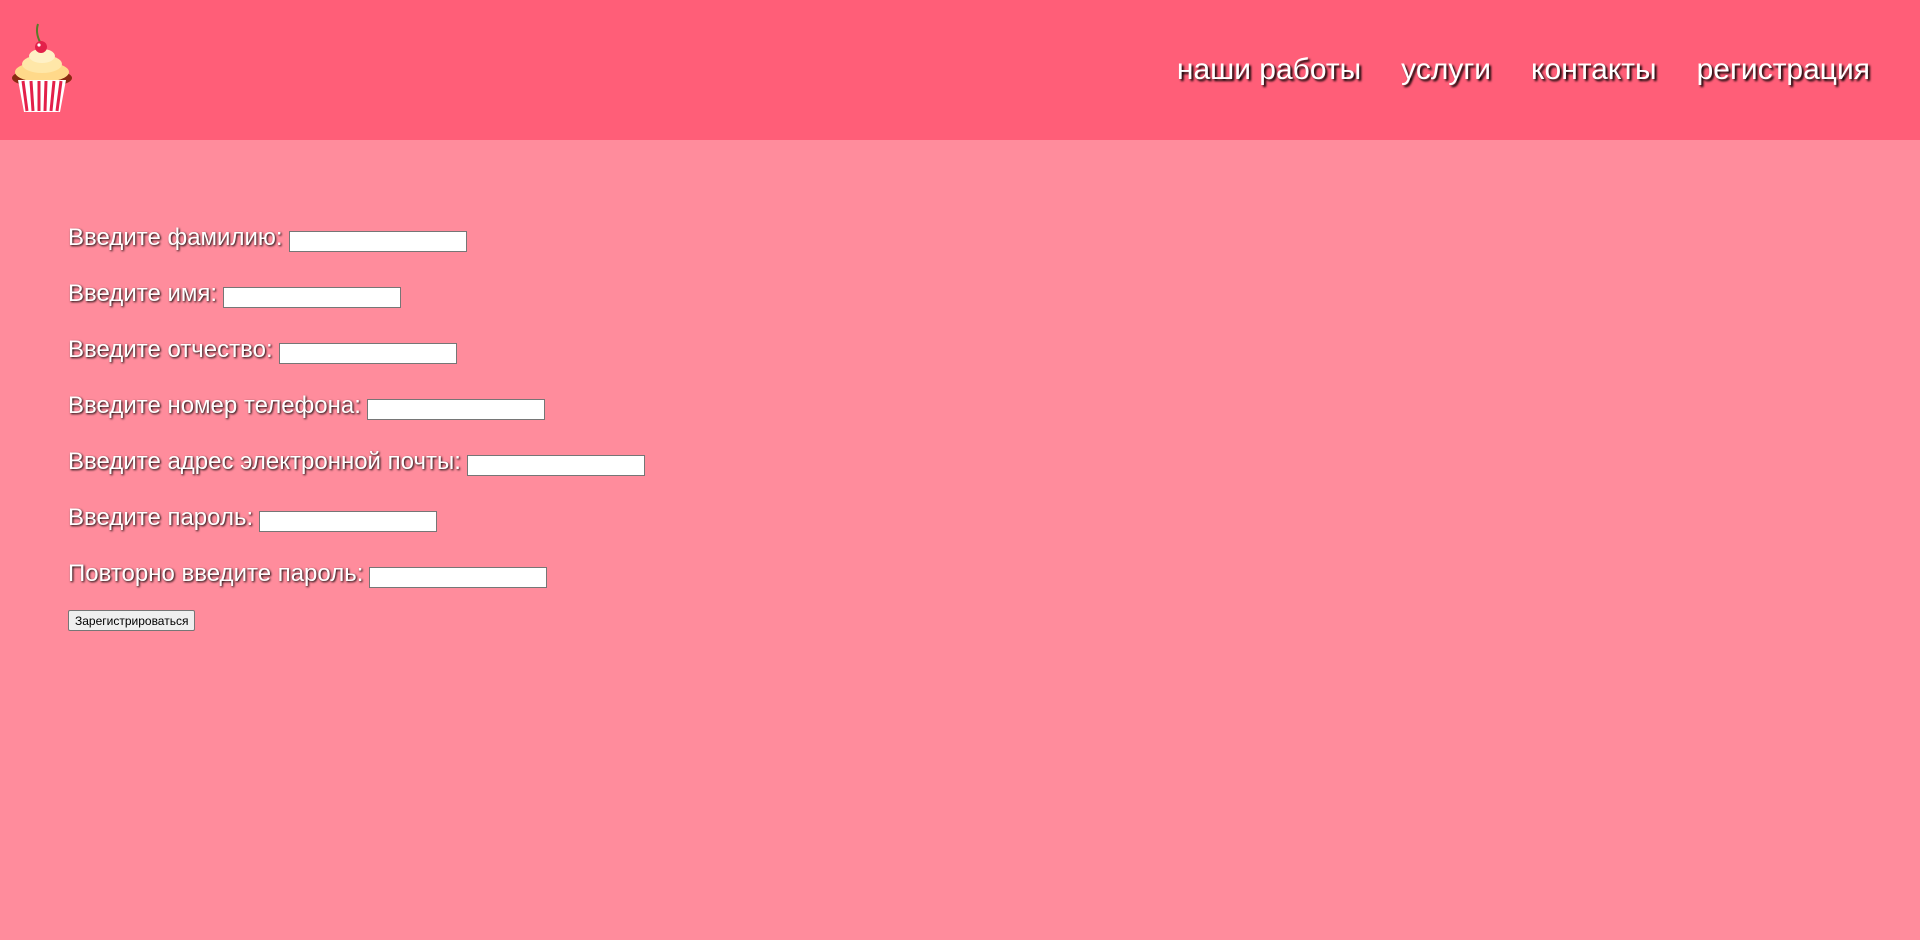 The width and height of the screenshot is (1920, 940). I want to click on patronymic-label: Введите отчество:, so click(170, 349).